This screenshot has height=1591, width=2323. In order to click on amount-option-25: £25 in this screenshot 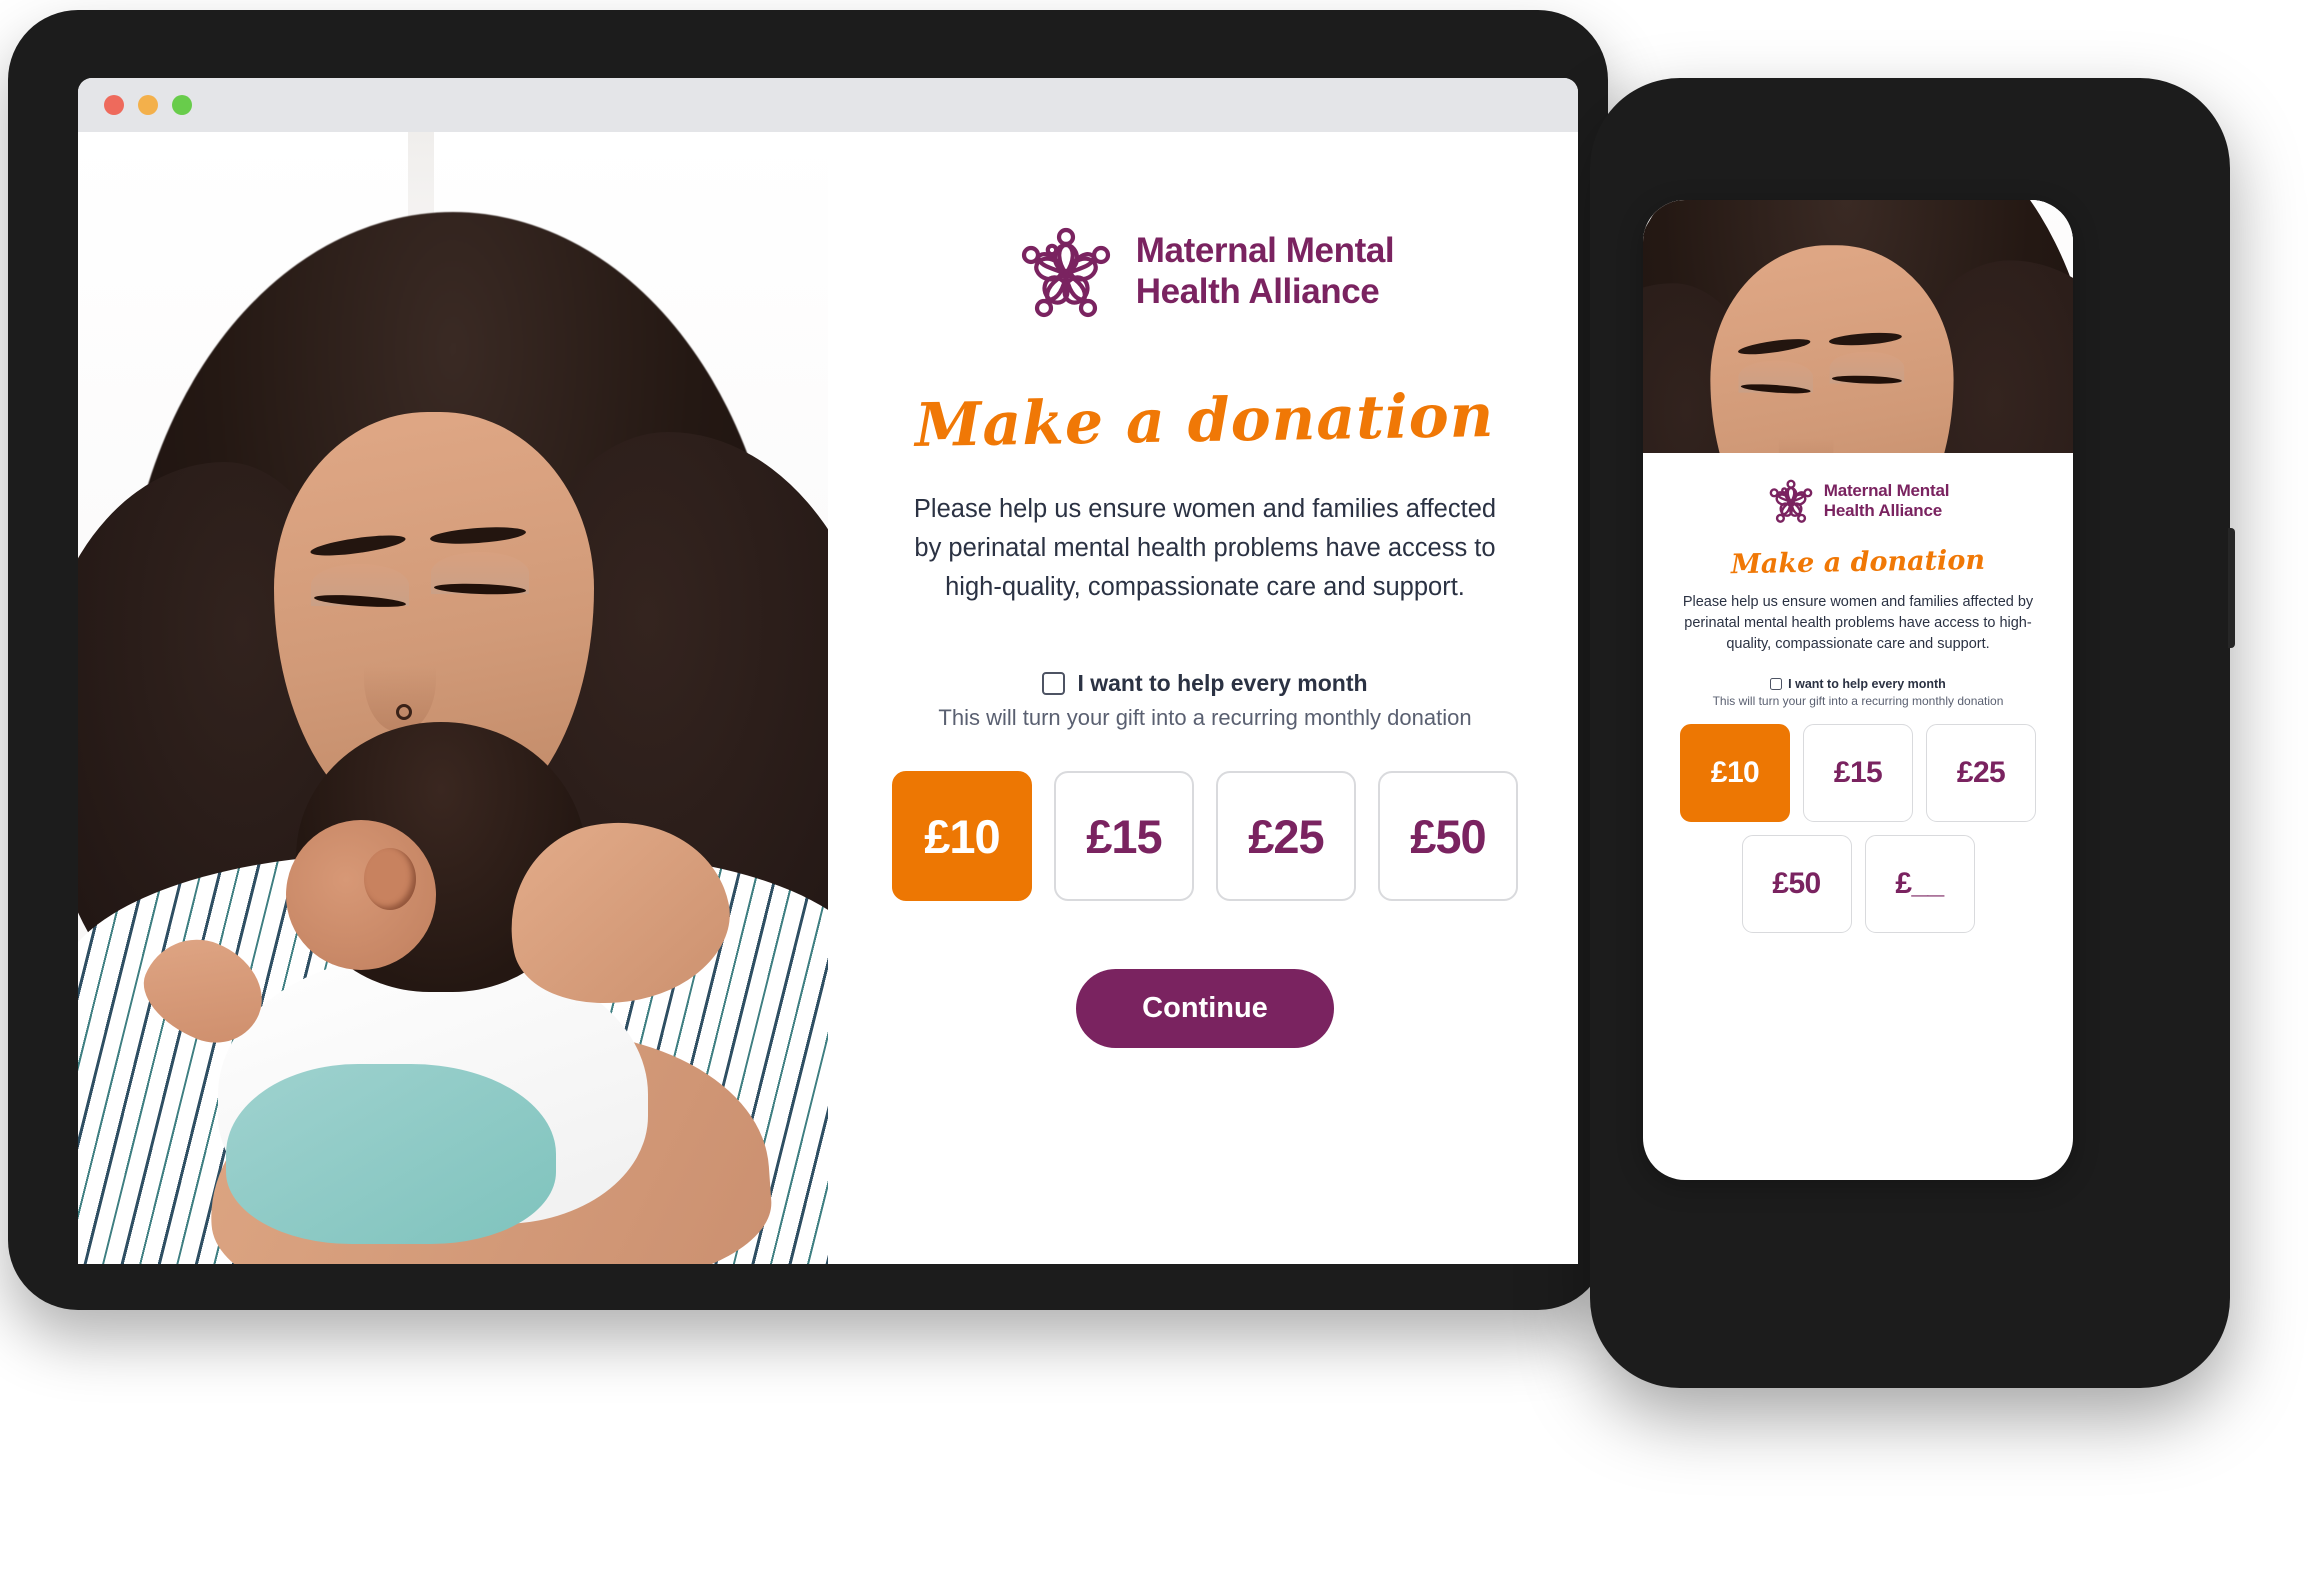, I will do `click(1286, 836)`.